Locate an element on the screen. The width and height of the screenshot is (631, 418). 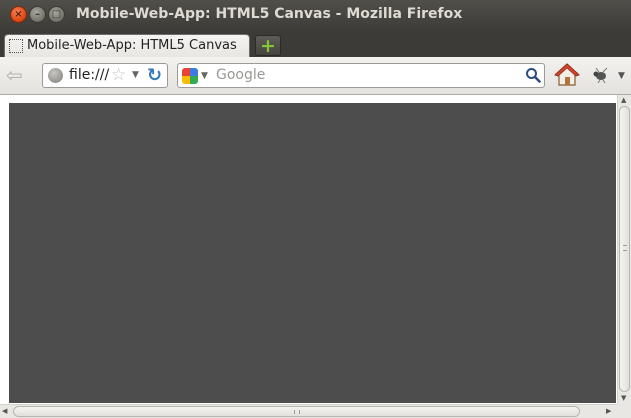
horizontal-scrollbar: ◀ ▶ is located at coordinates (315, 411).